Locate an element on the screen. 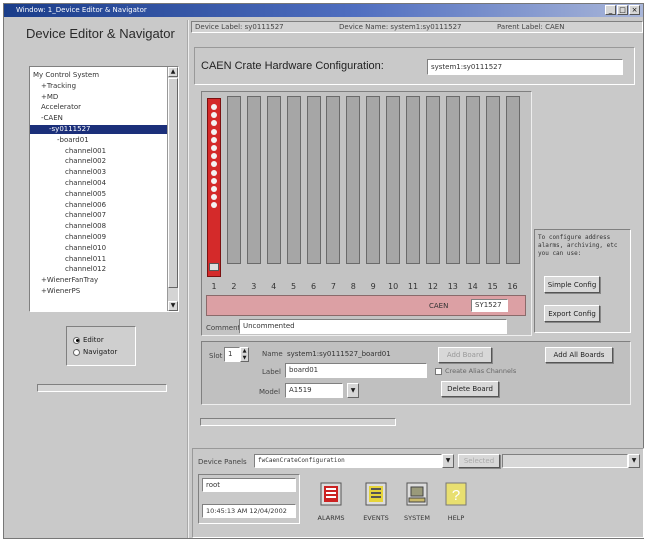 This screenshot has height=542, width=646. delete-board-button: Delete Board is located at coordinates (470, 389).